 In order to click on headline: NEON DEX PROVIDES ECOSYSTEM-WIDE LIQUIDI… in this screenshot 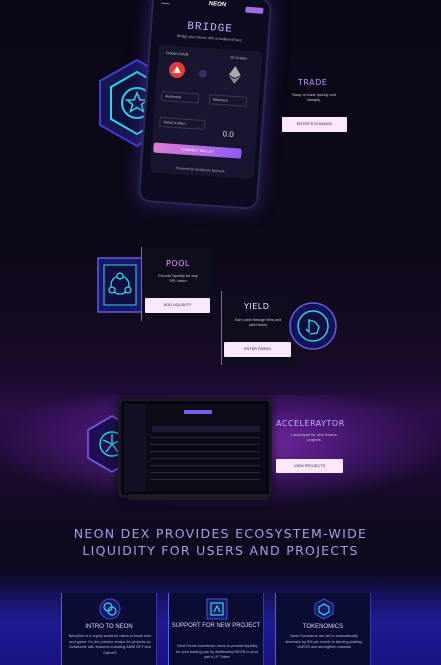, I will do `click(220, 542)`.